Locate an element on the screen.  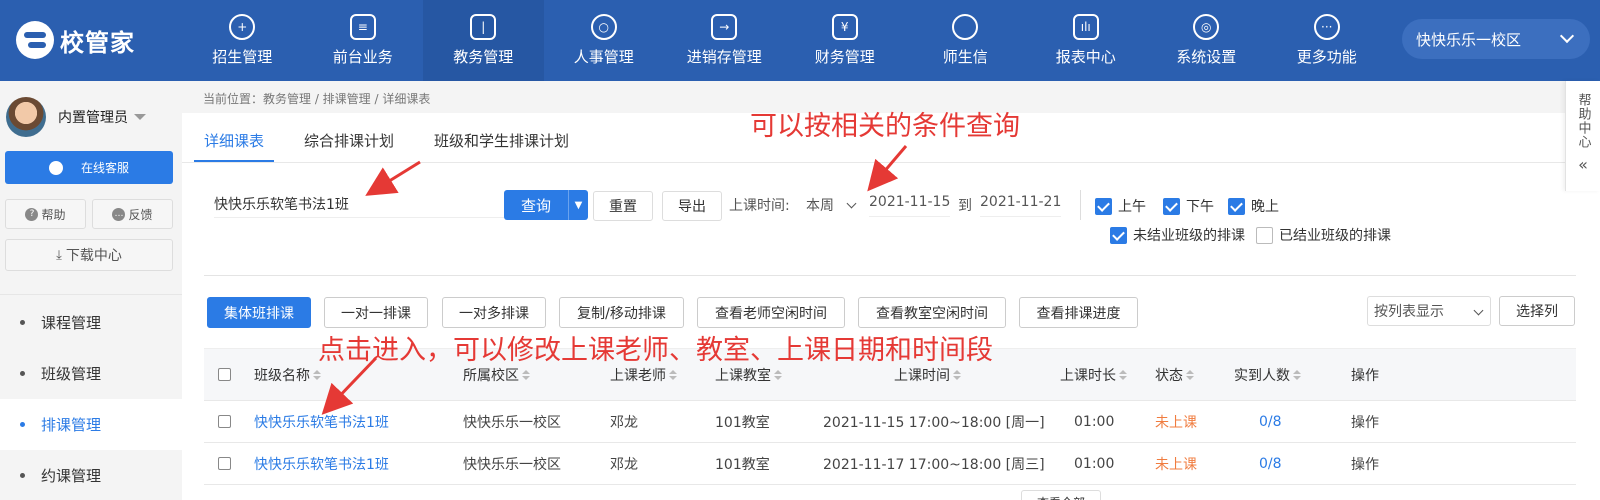
logo-icon is located at coordinates (35, 40).